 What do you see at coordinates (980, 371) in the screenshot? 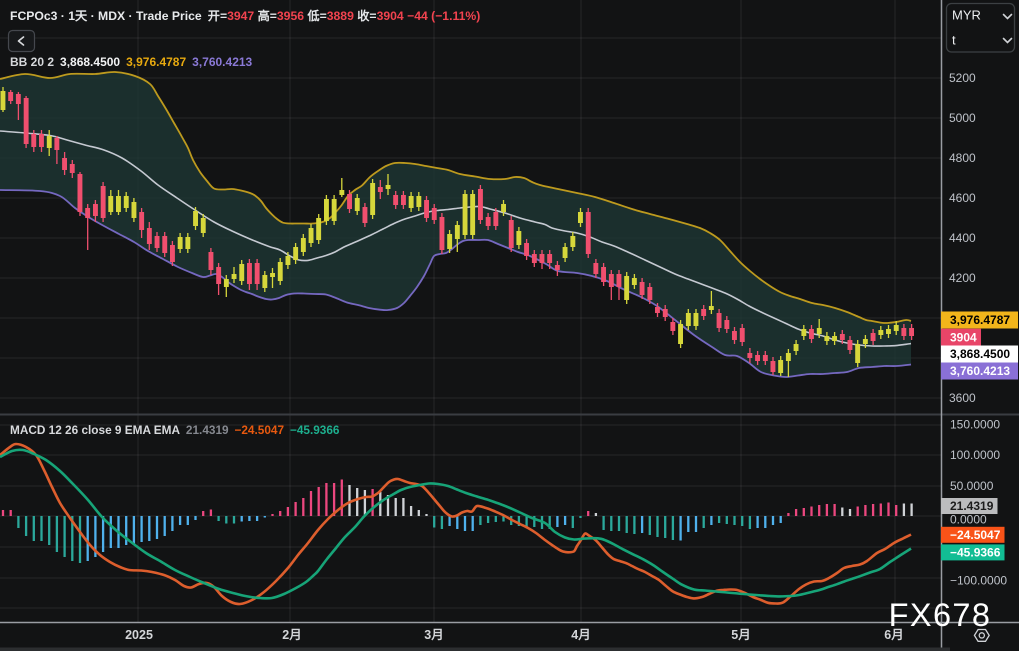
I see `svg-text: 3,760.4213` at bounding box center [980, 371].